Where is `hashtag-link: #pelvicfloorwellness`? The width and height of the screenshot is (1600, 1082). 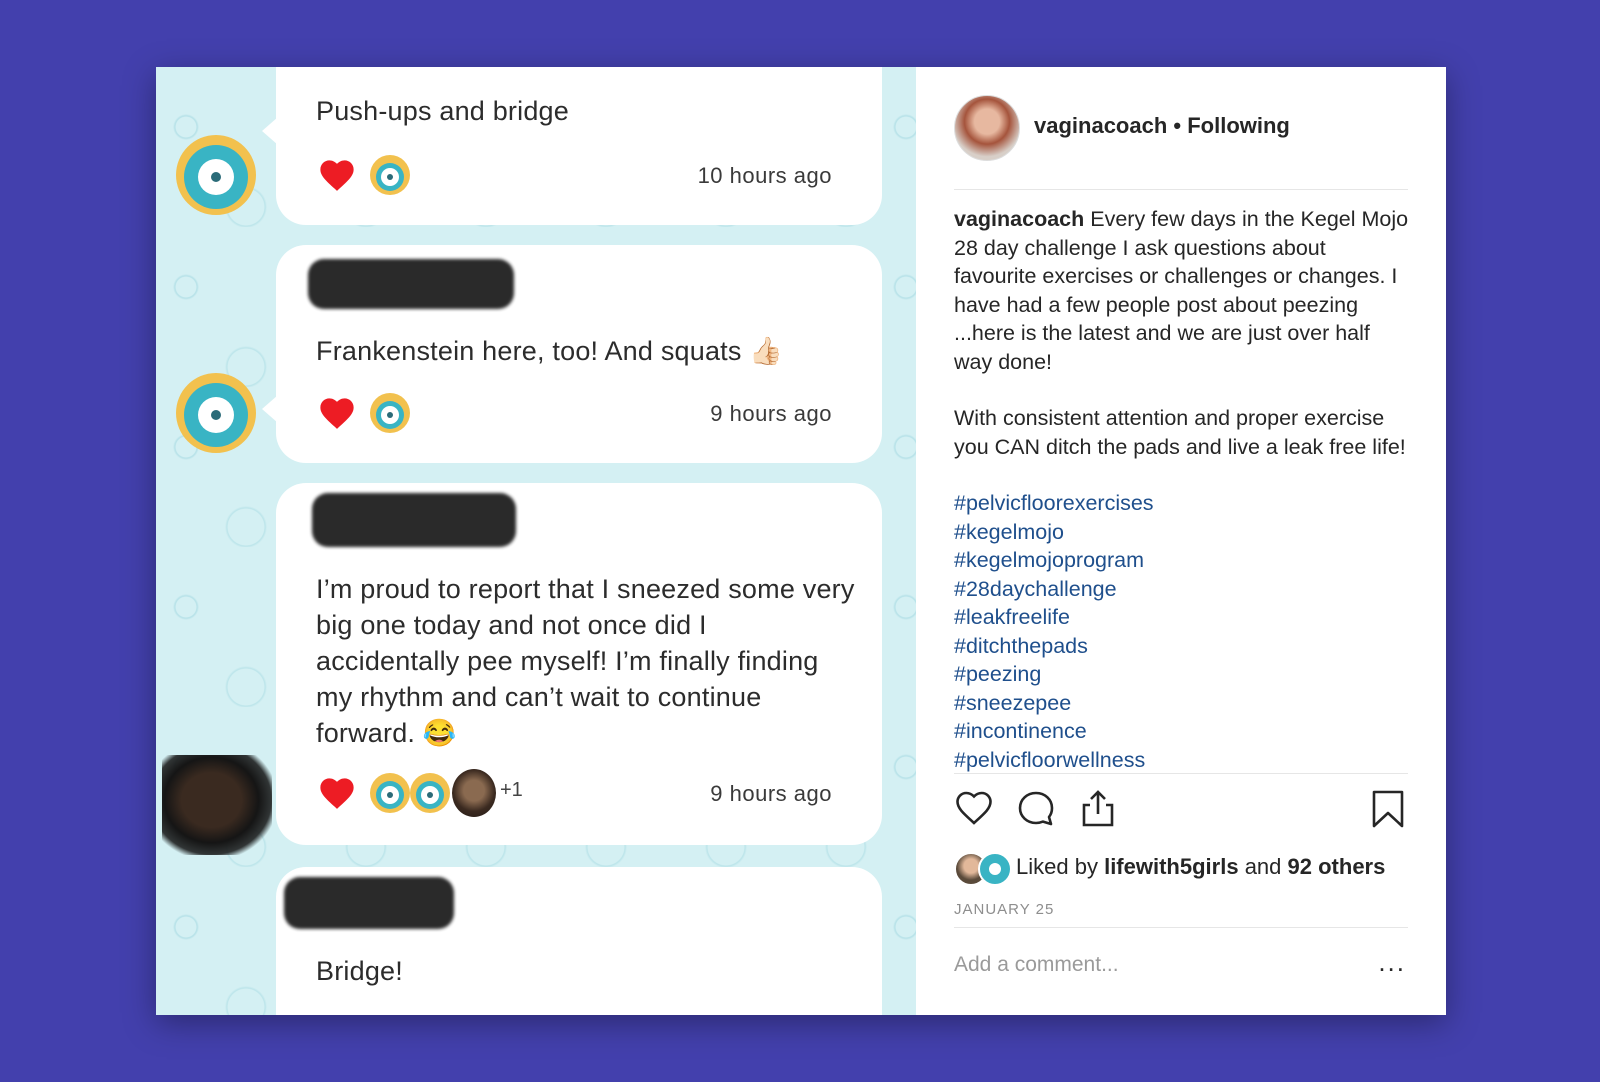 hashtag-link: #pelvicfloorwellness is located at coordinates (1184, 760).